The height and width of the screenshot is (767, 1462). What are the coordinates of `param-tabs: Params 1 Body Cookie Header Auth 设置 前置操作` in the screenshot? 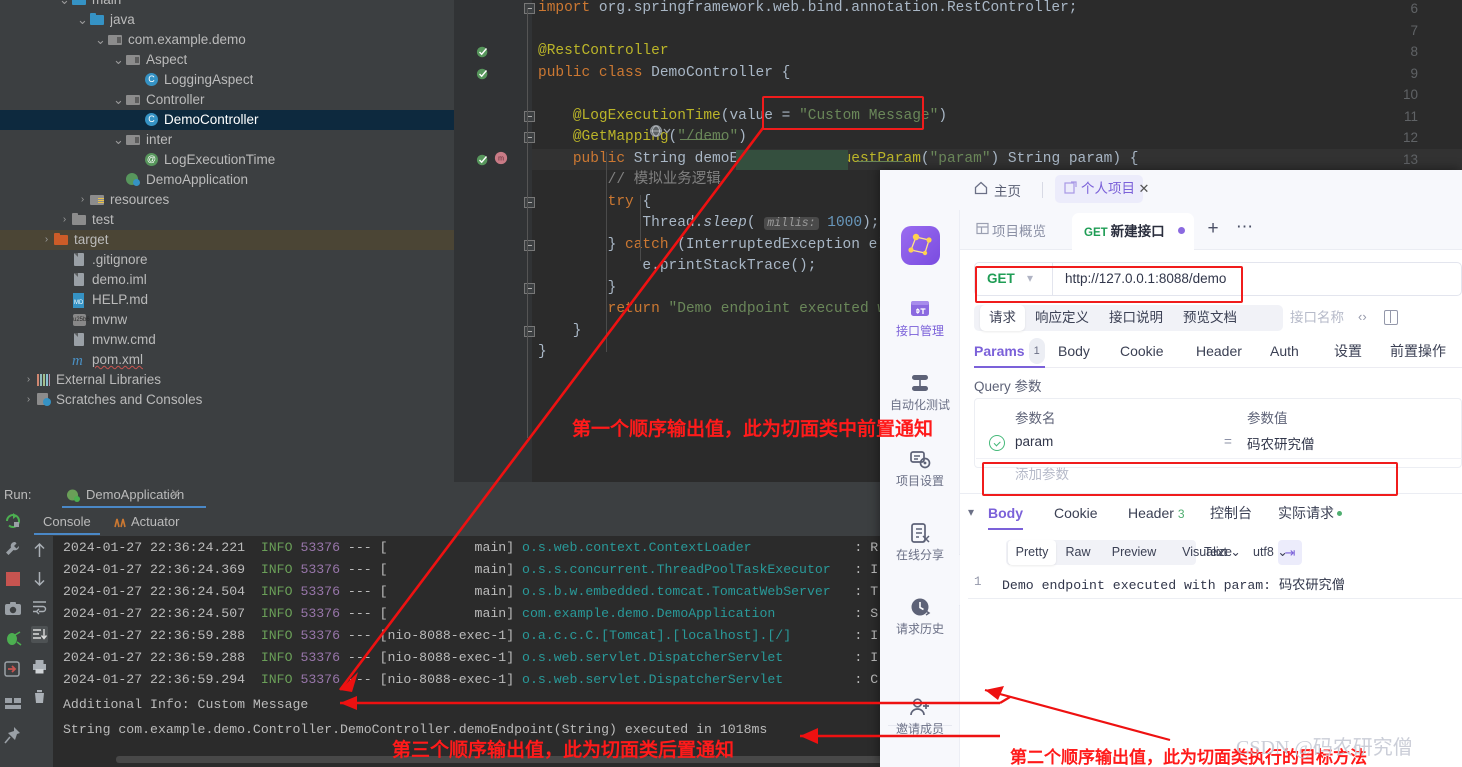 It's located at (1218, 353).